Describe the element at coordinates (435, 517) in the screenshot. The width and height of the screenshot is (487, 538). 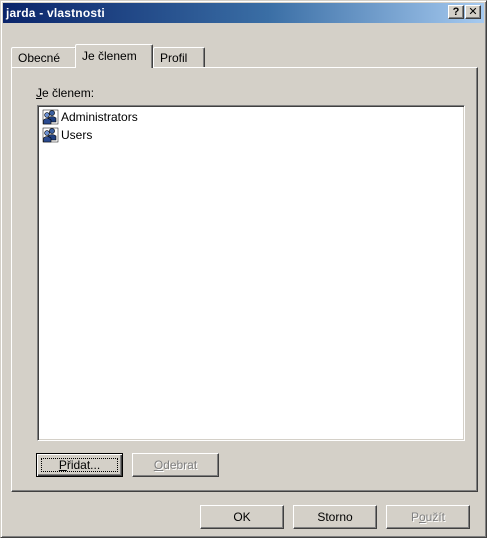
I see `apply-button-label-post: užít` at that location.